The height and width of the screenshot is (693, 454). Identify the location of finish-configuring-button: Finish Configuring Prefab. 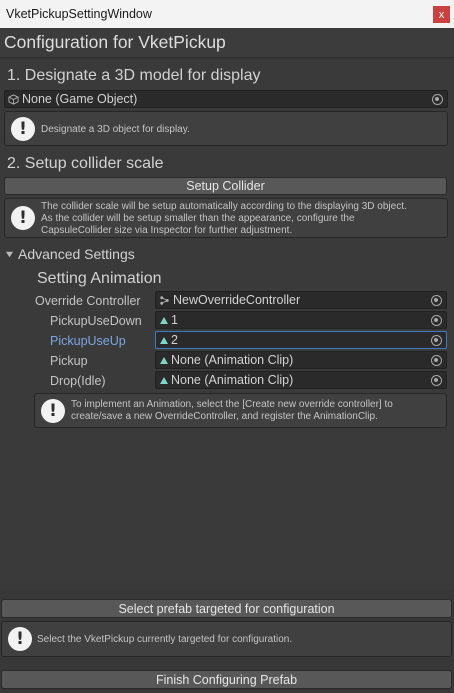
(226, 679).